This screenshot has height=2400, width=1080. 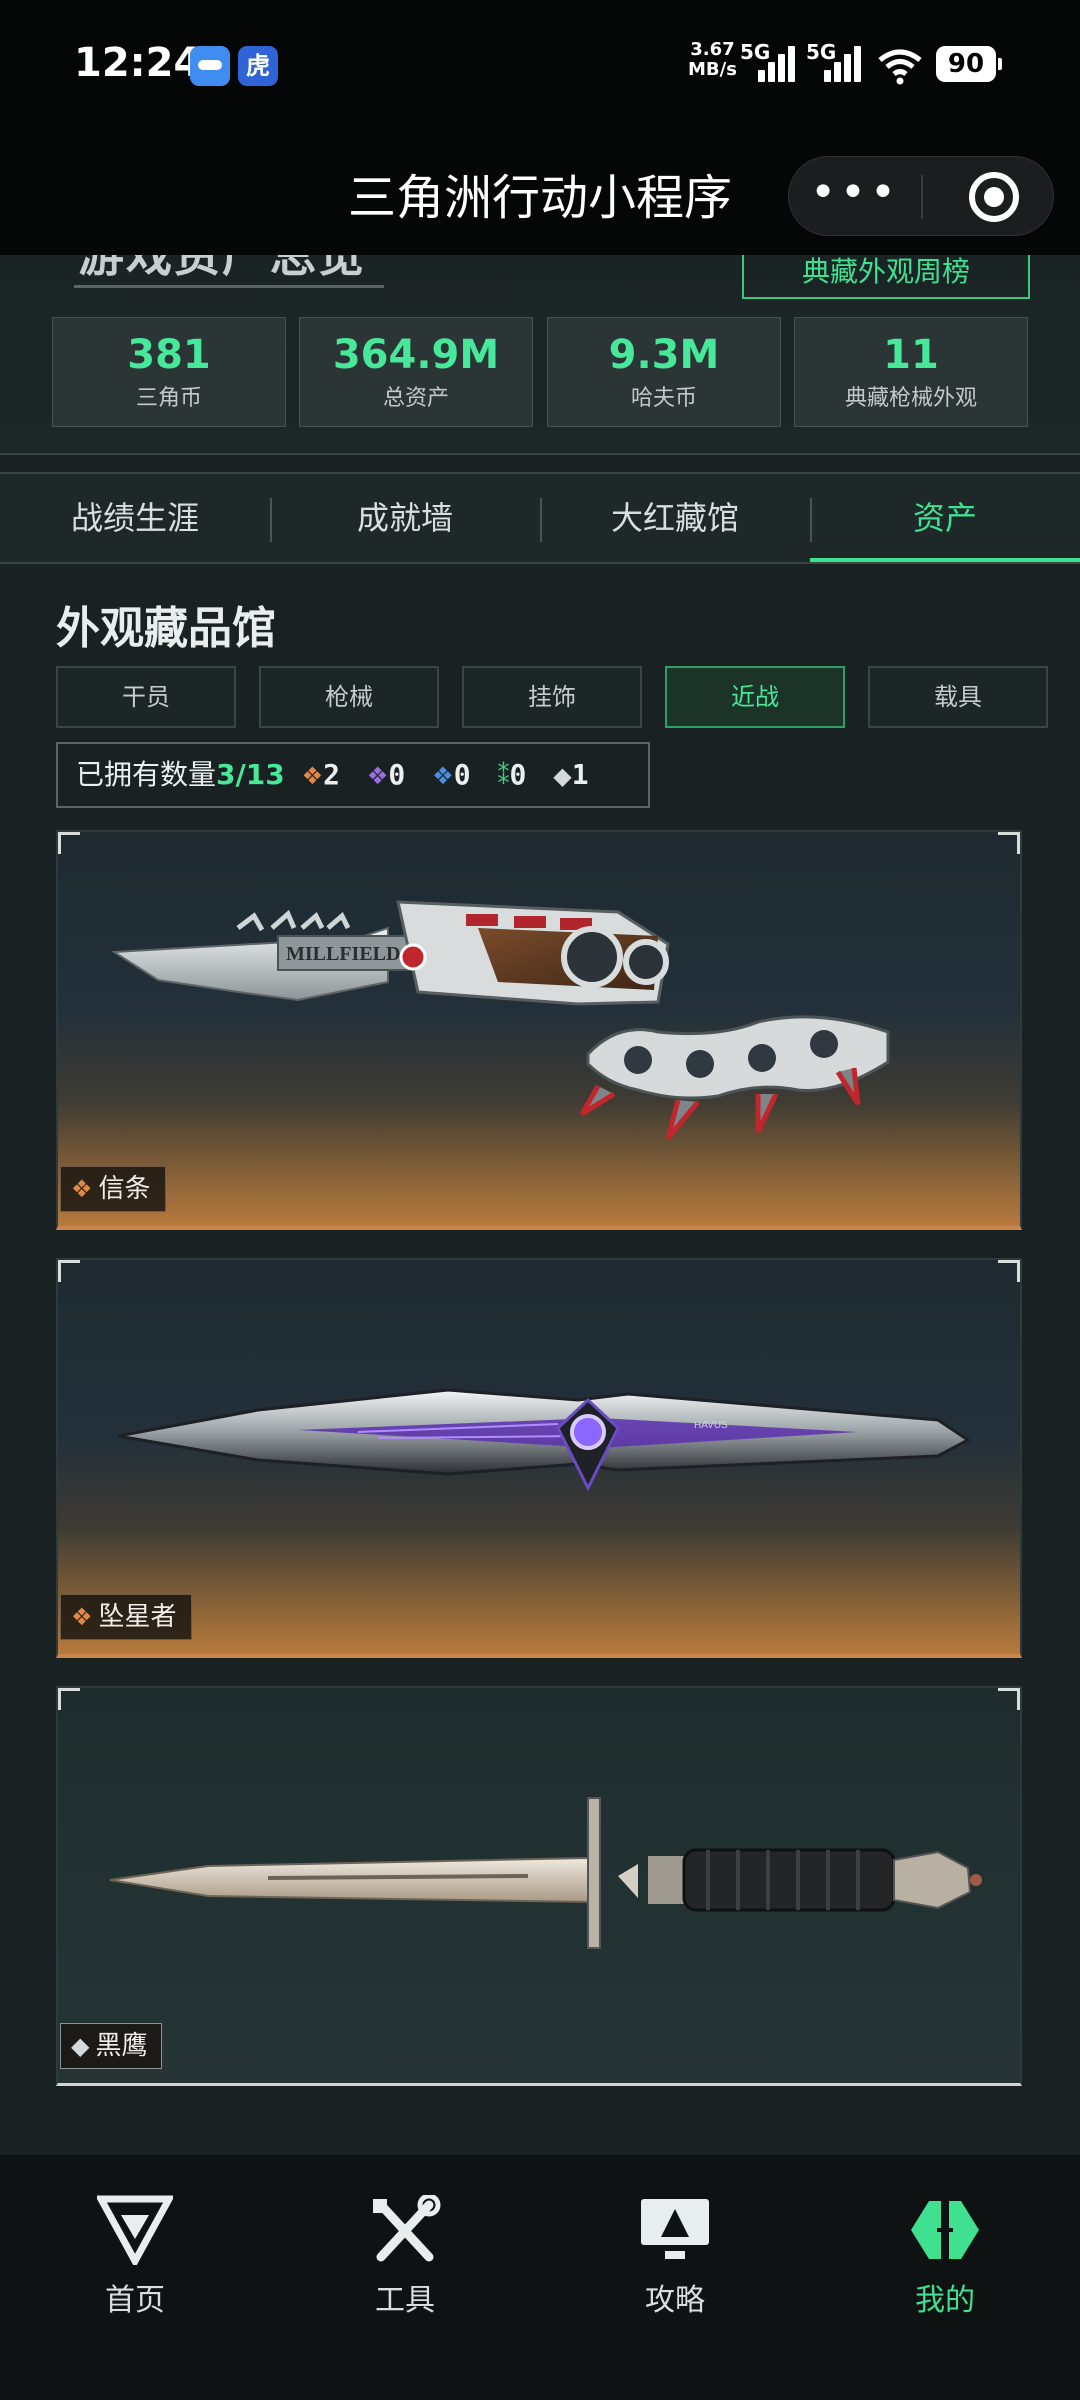 I want to click on notification-app-icon, so click(x=210, y=66).